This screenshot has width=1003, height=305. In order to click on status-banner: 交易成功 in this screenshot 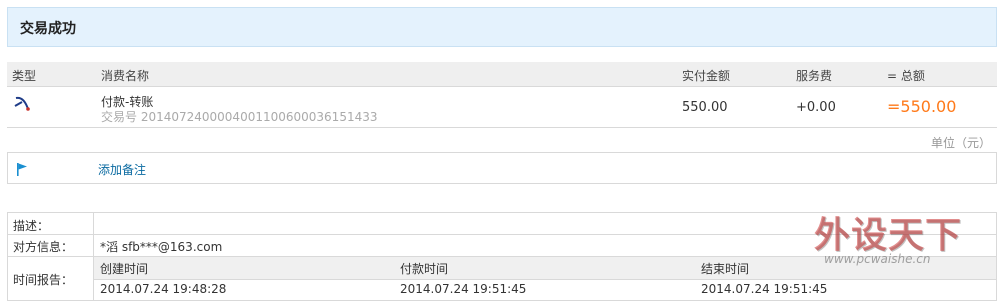, I will do `click(502, 27)`.